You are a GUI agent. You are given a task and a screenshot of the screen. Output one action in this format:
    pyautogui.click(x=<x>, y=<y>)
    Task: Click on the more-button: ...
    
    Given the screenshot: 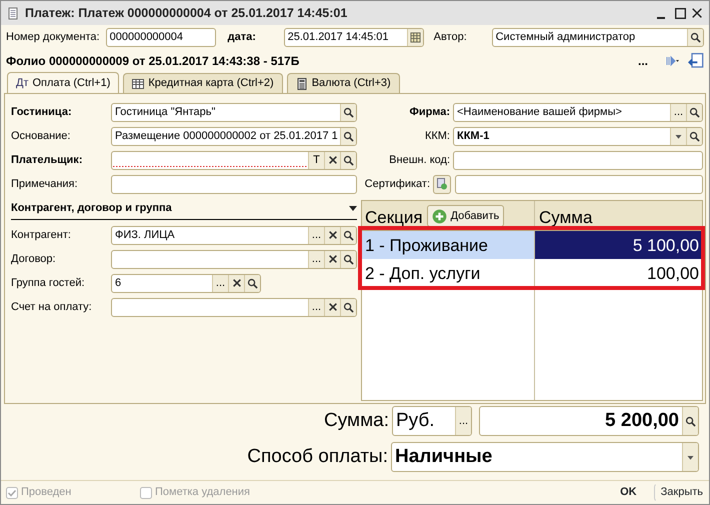 What is the action you would take?
    pyautogui.click(x=643, y=61)
    